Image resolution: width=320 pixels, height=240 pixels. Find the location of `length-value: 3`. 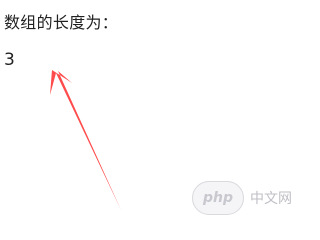

length-value: 3 is located at coordinates (9, 60).